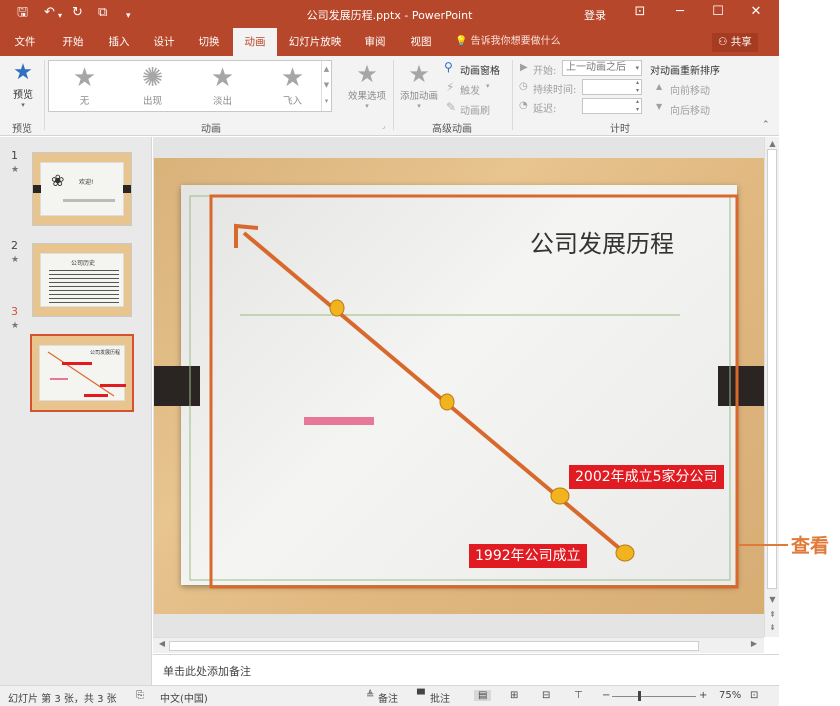 This screenshot has width=840, height=706. I want to click on login-link: 登录, so click(595, 15).